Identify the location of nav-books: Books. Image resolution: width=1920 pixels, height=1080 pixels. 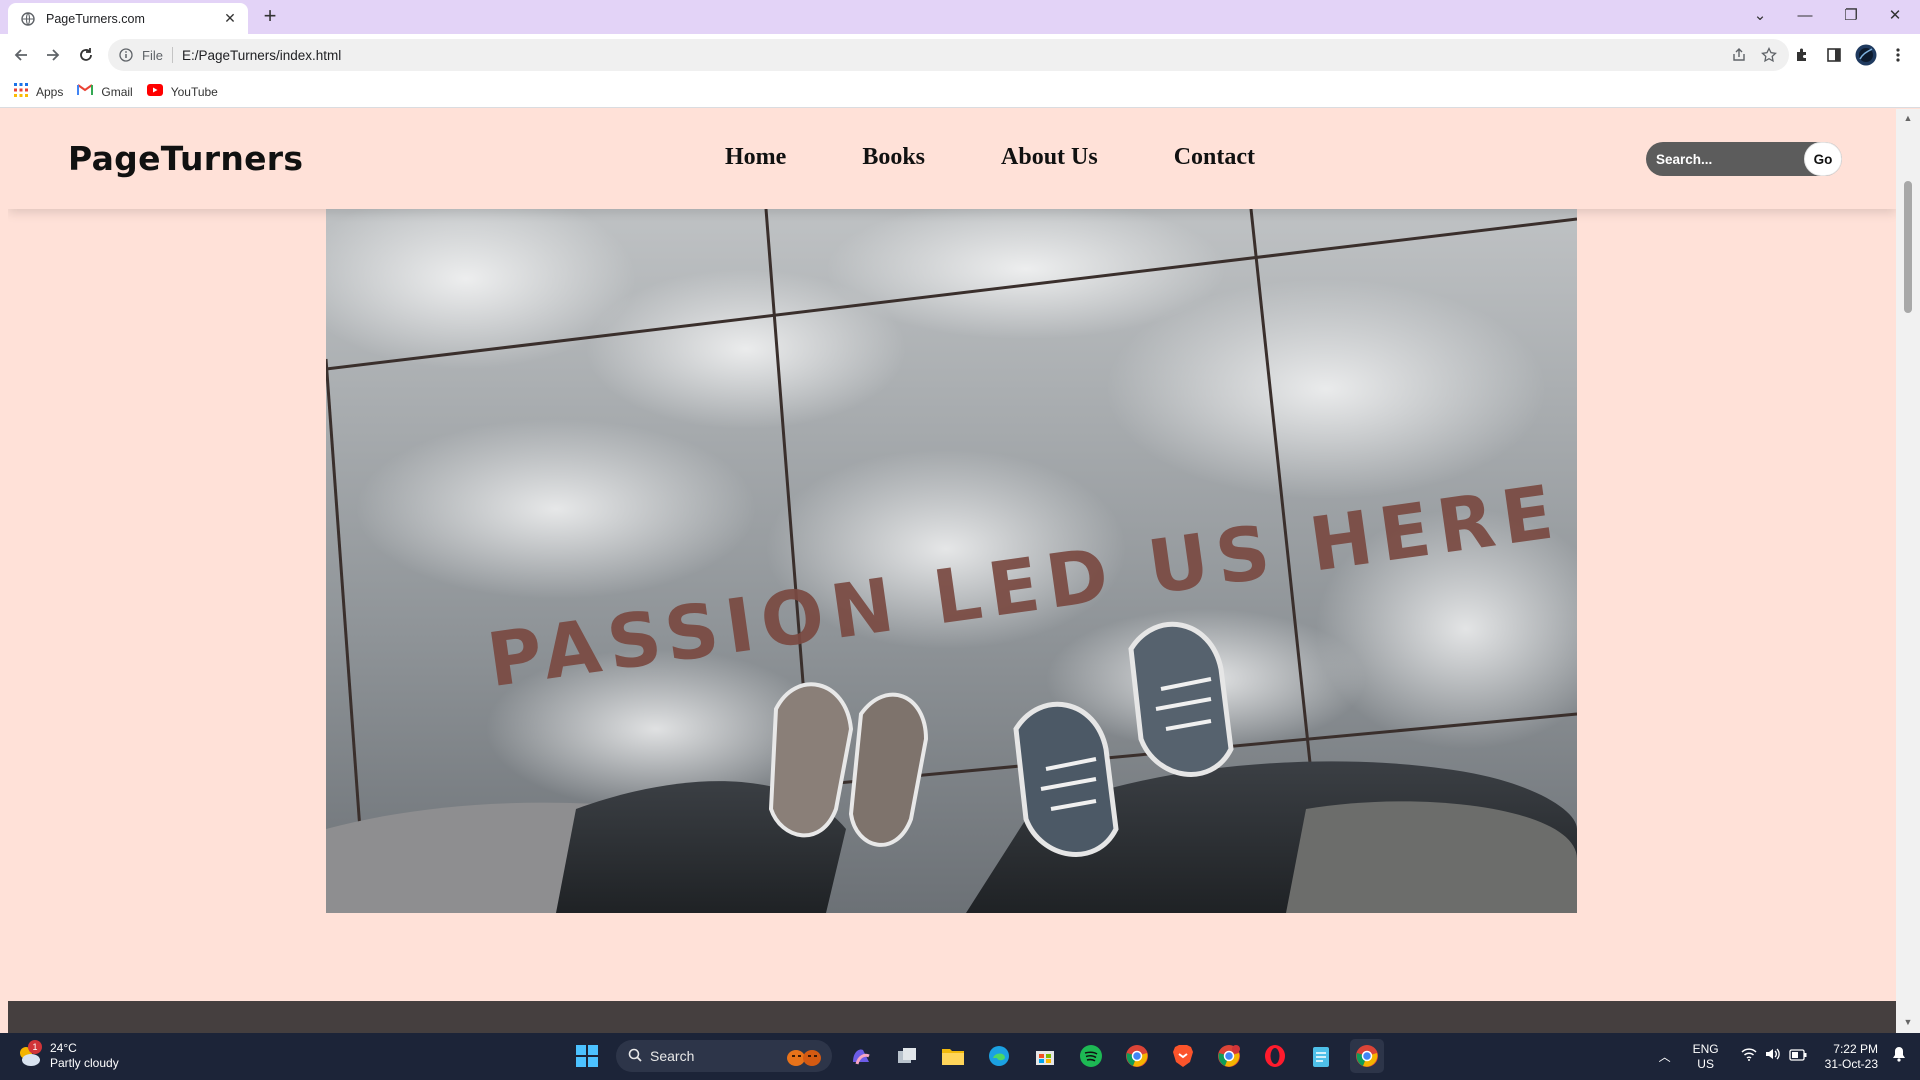
(893, 157).